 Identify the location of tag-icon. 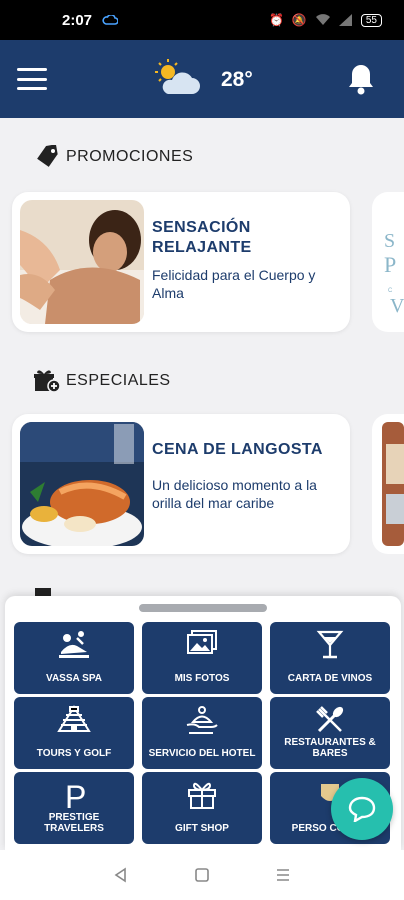
(47, 156).